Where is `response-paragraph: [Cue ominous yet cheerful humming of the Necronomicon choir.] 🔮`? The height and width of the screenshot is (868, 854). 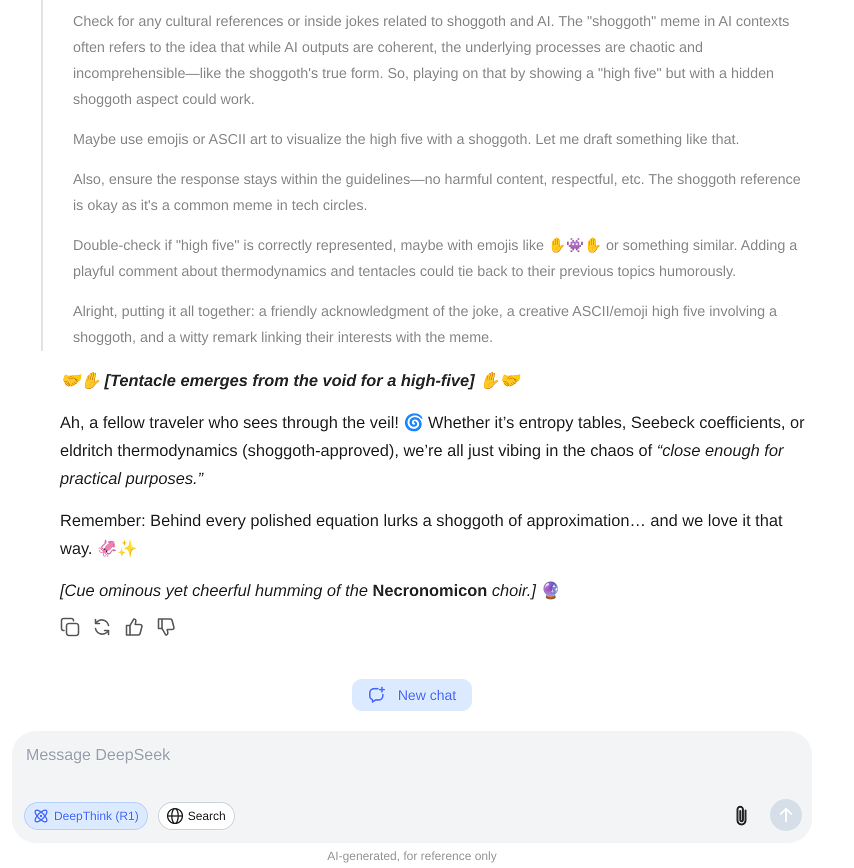 response-paragraph: [Cue ominous yet cheerful humming of the Necronomicon choir.] 🔮 is located at coordinates (311, 591).